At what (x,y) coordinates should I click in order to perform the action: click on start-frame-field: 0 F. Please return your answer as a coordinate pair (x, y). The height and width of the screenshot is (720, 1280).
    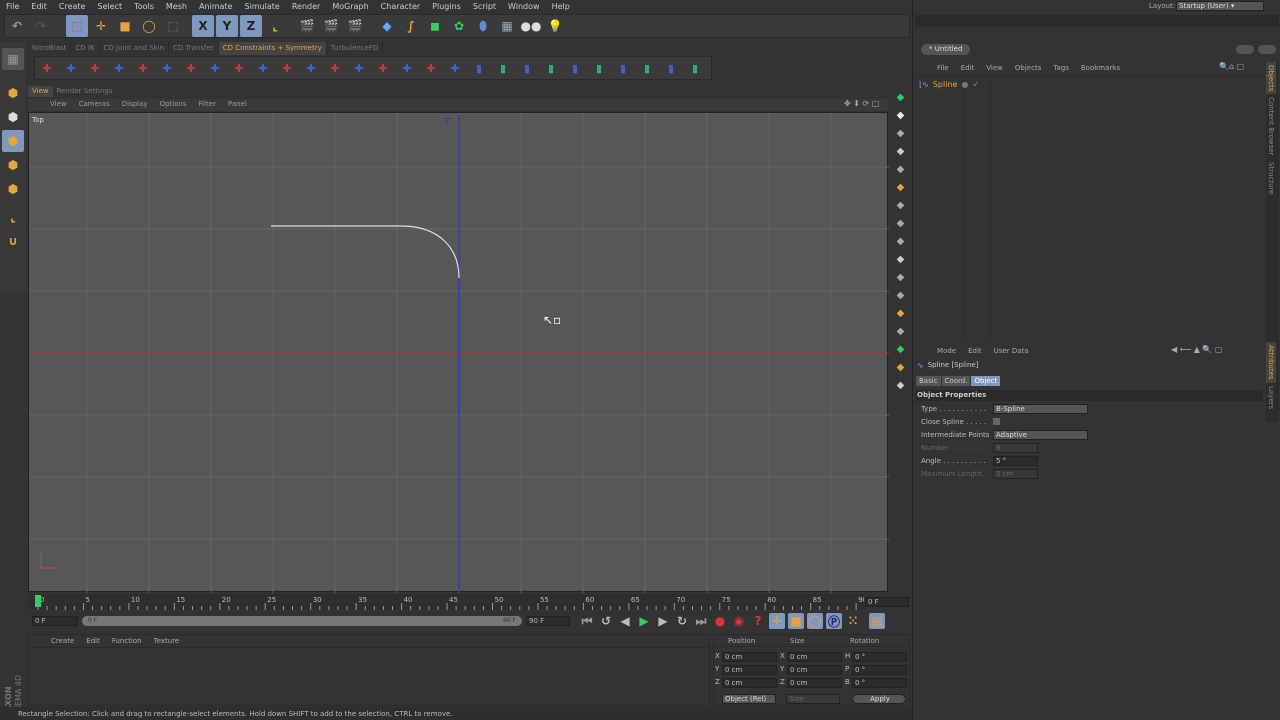
    Looking at the image, I should click on (55, 621).